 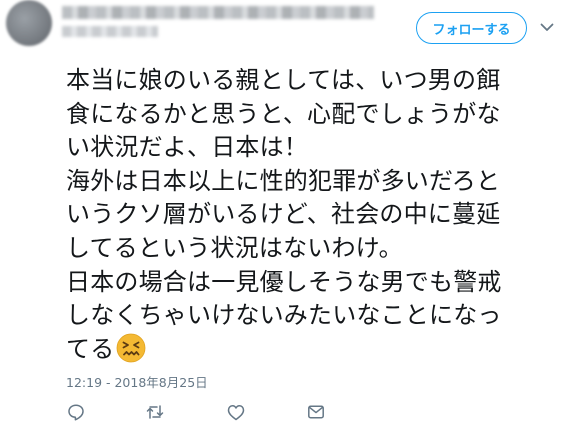 What do you see at coordinates (287, 413) in the screenshot?
I see `tweet-actions` at bounding box center [287, 413].